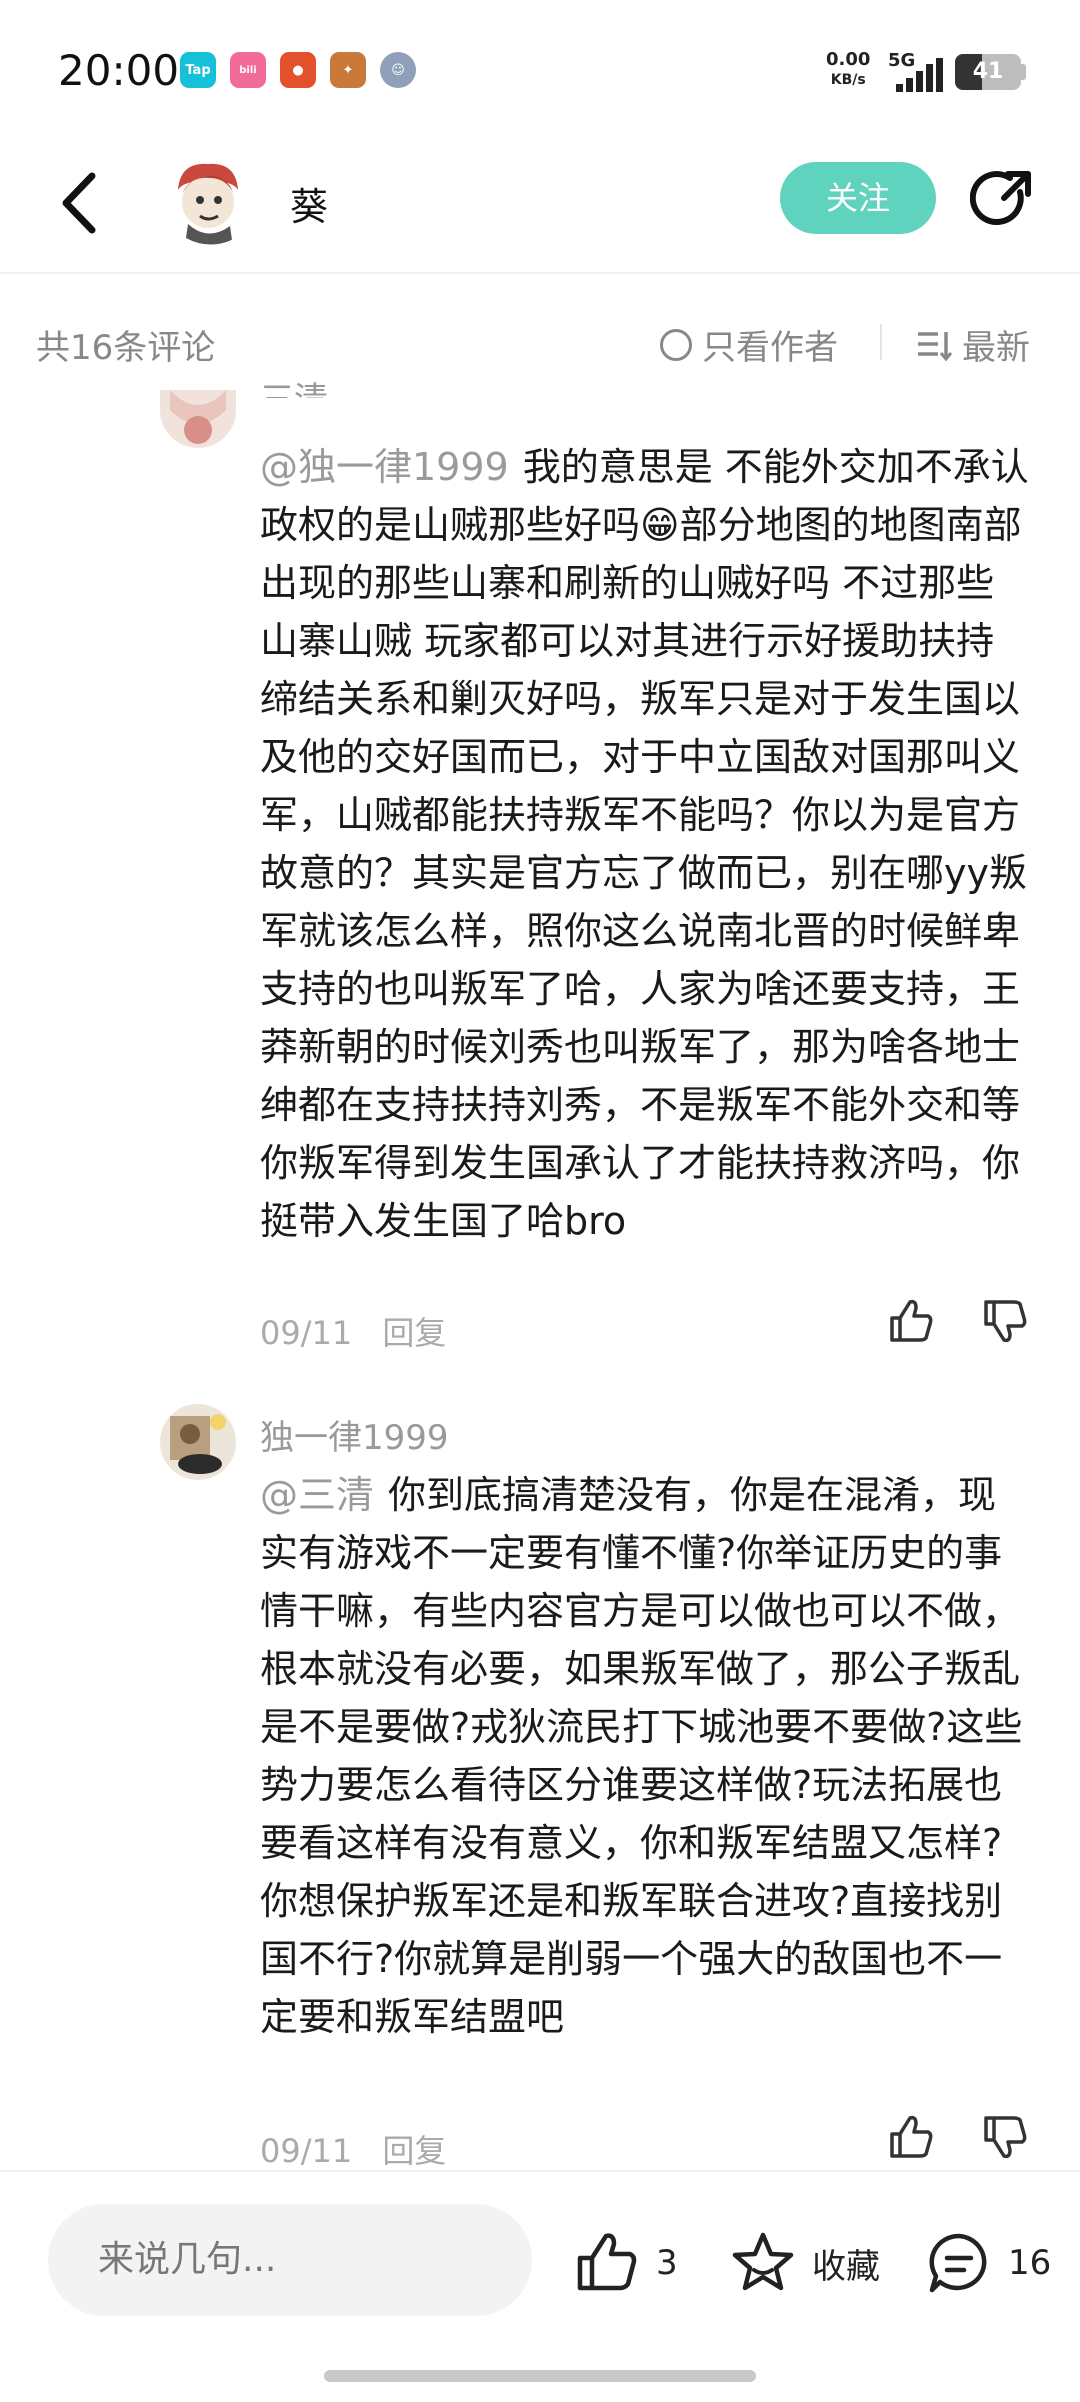  I want to click on author-avatar, so click(208, 198).